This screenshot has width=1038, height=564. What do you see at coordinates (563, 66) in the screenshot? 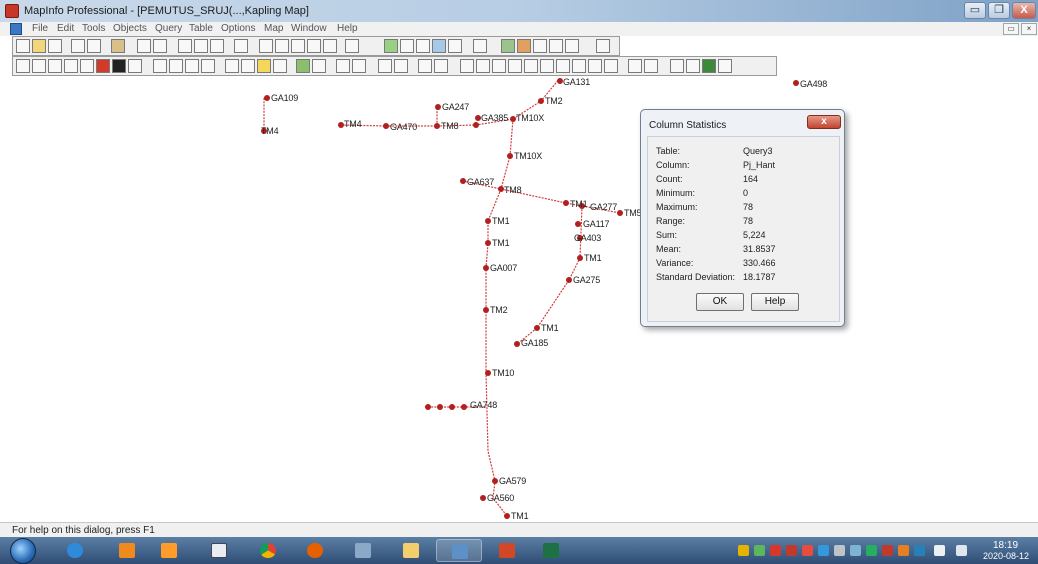
I see `rectangle-tool-icon` at bounding box center [563, 66].